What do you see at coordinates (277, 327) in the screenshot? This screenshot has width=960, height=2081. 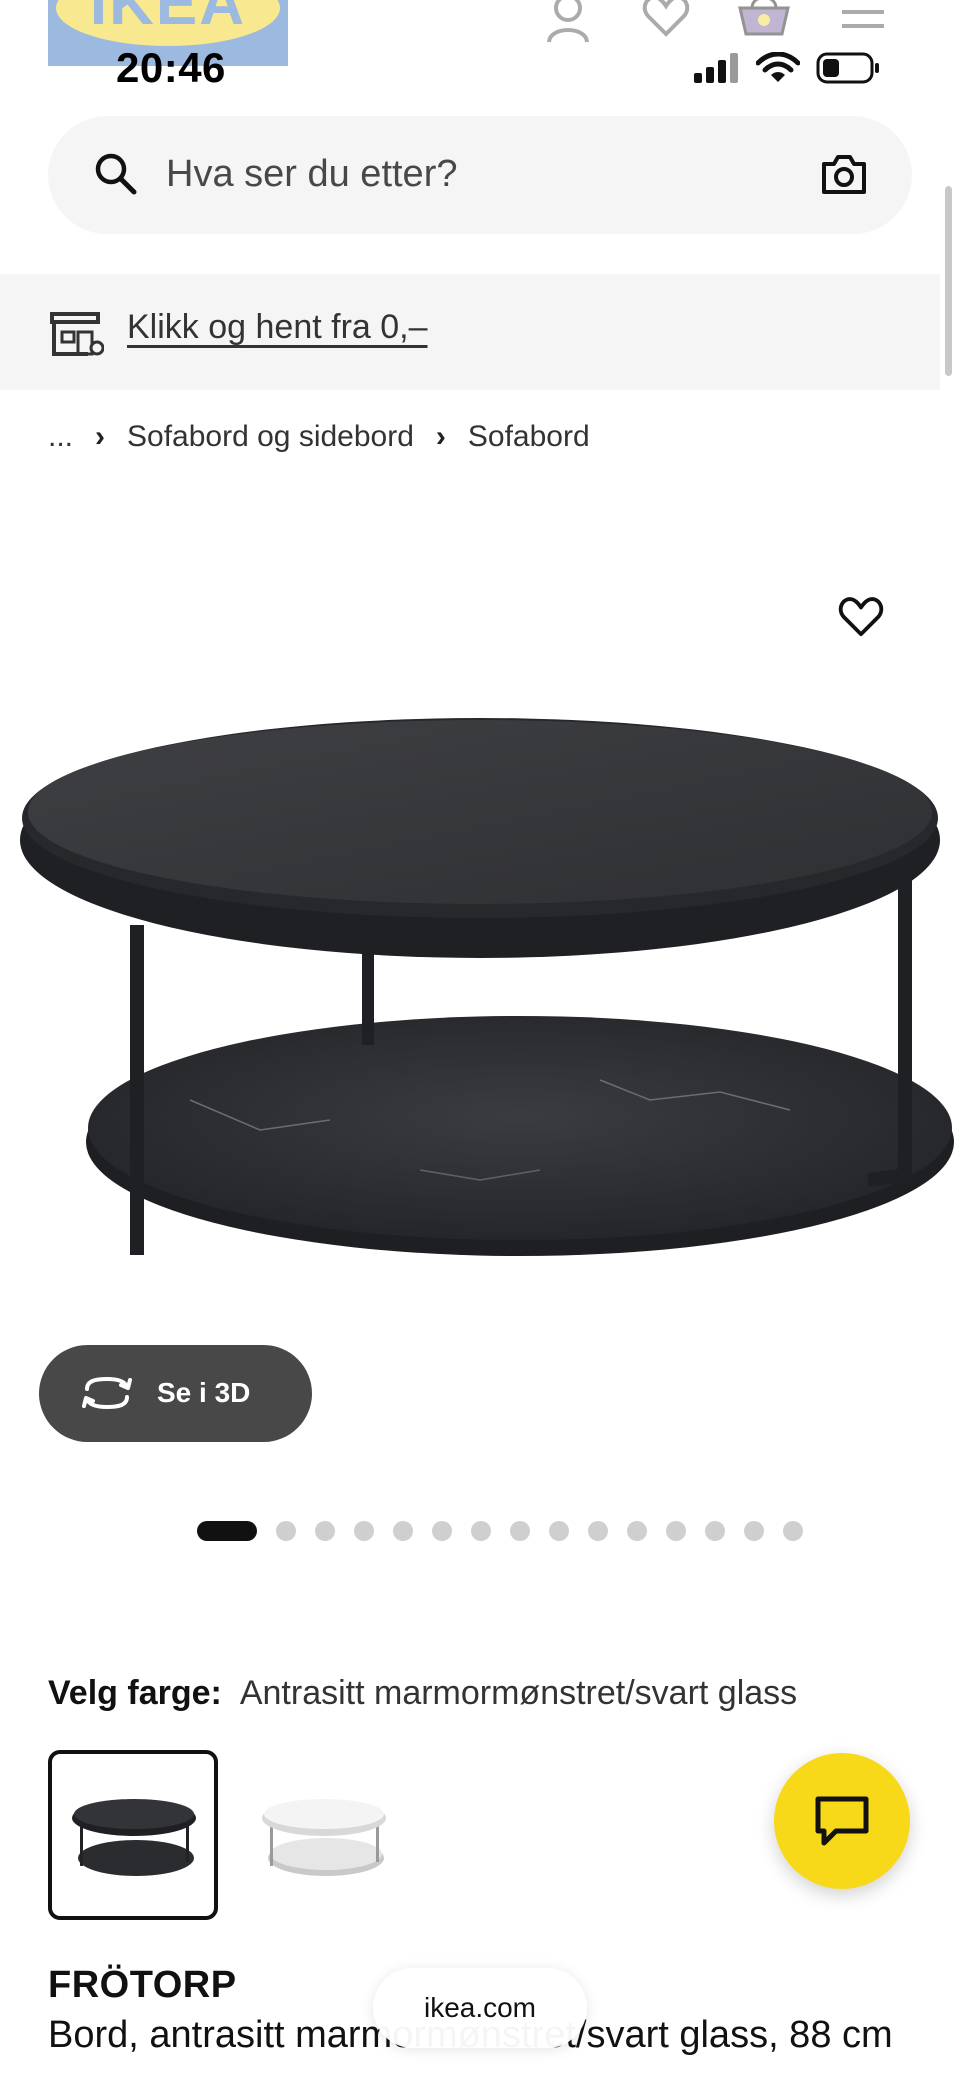 I see `pickup-link: Klikk og hent fra 0,–` at bounding box center [277, 327].